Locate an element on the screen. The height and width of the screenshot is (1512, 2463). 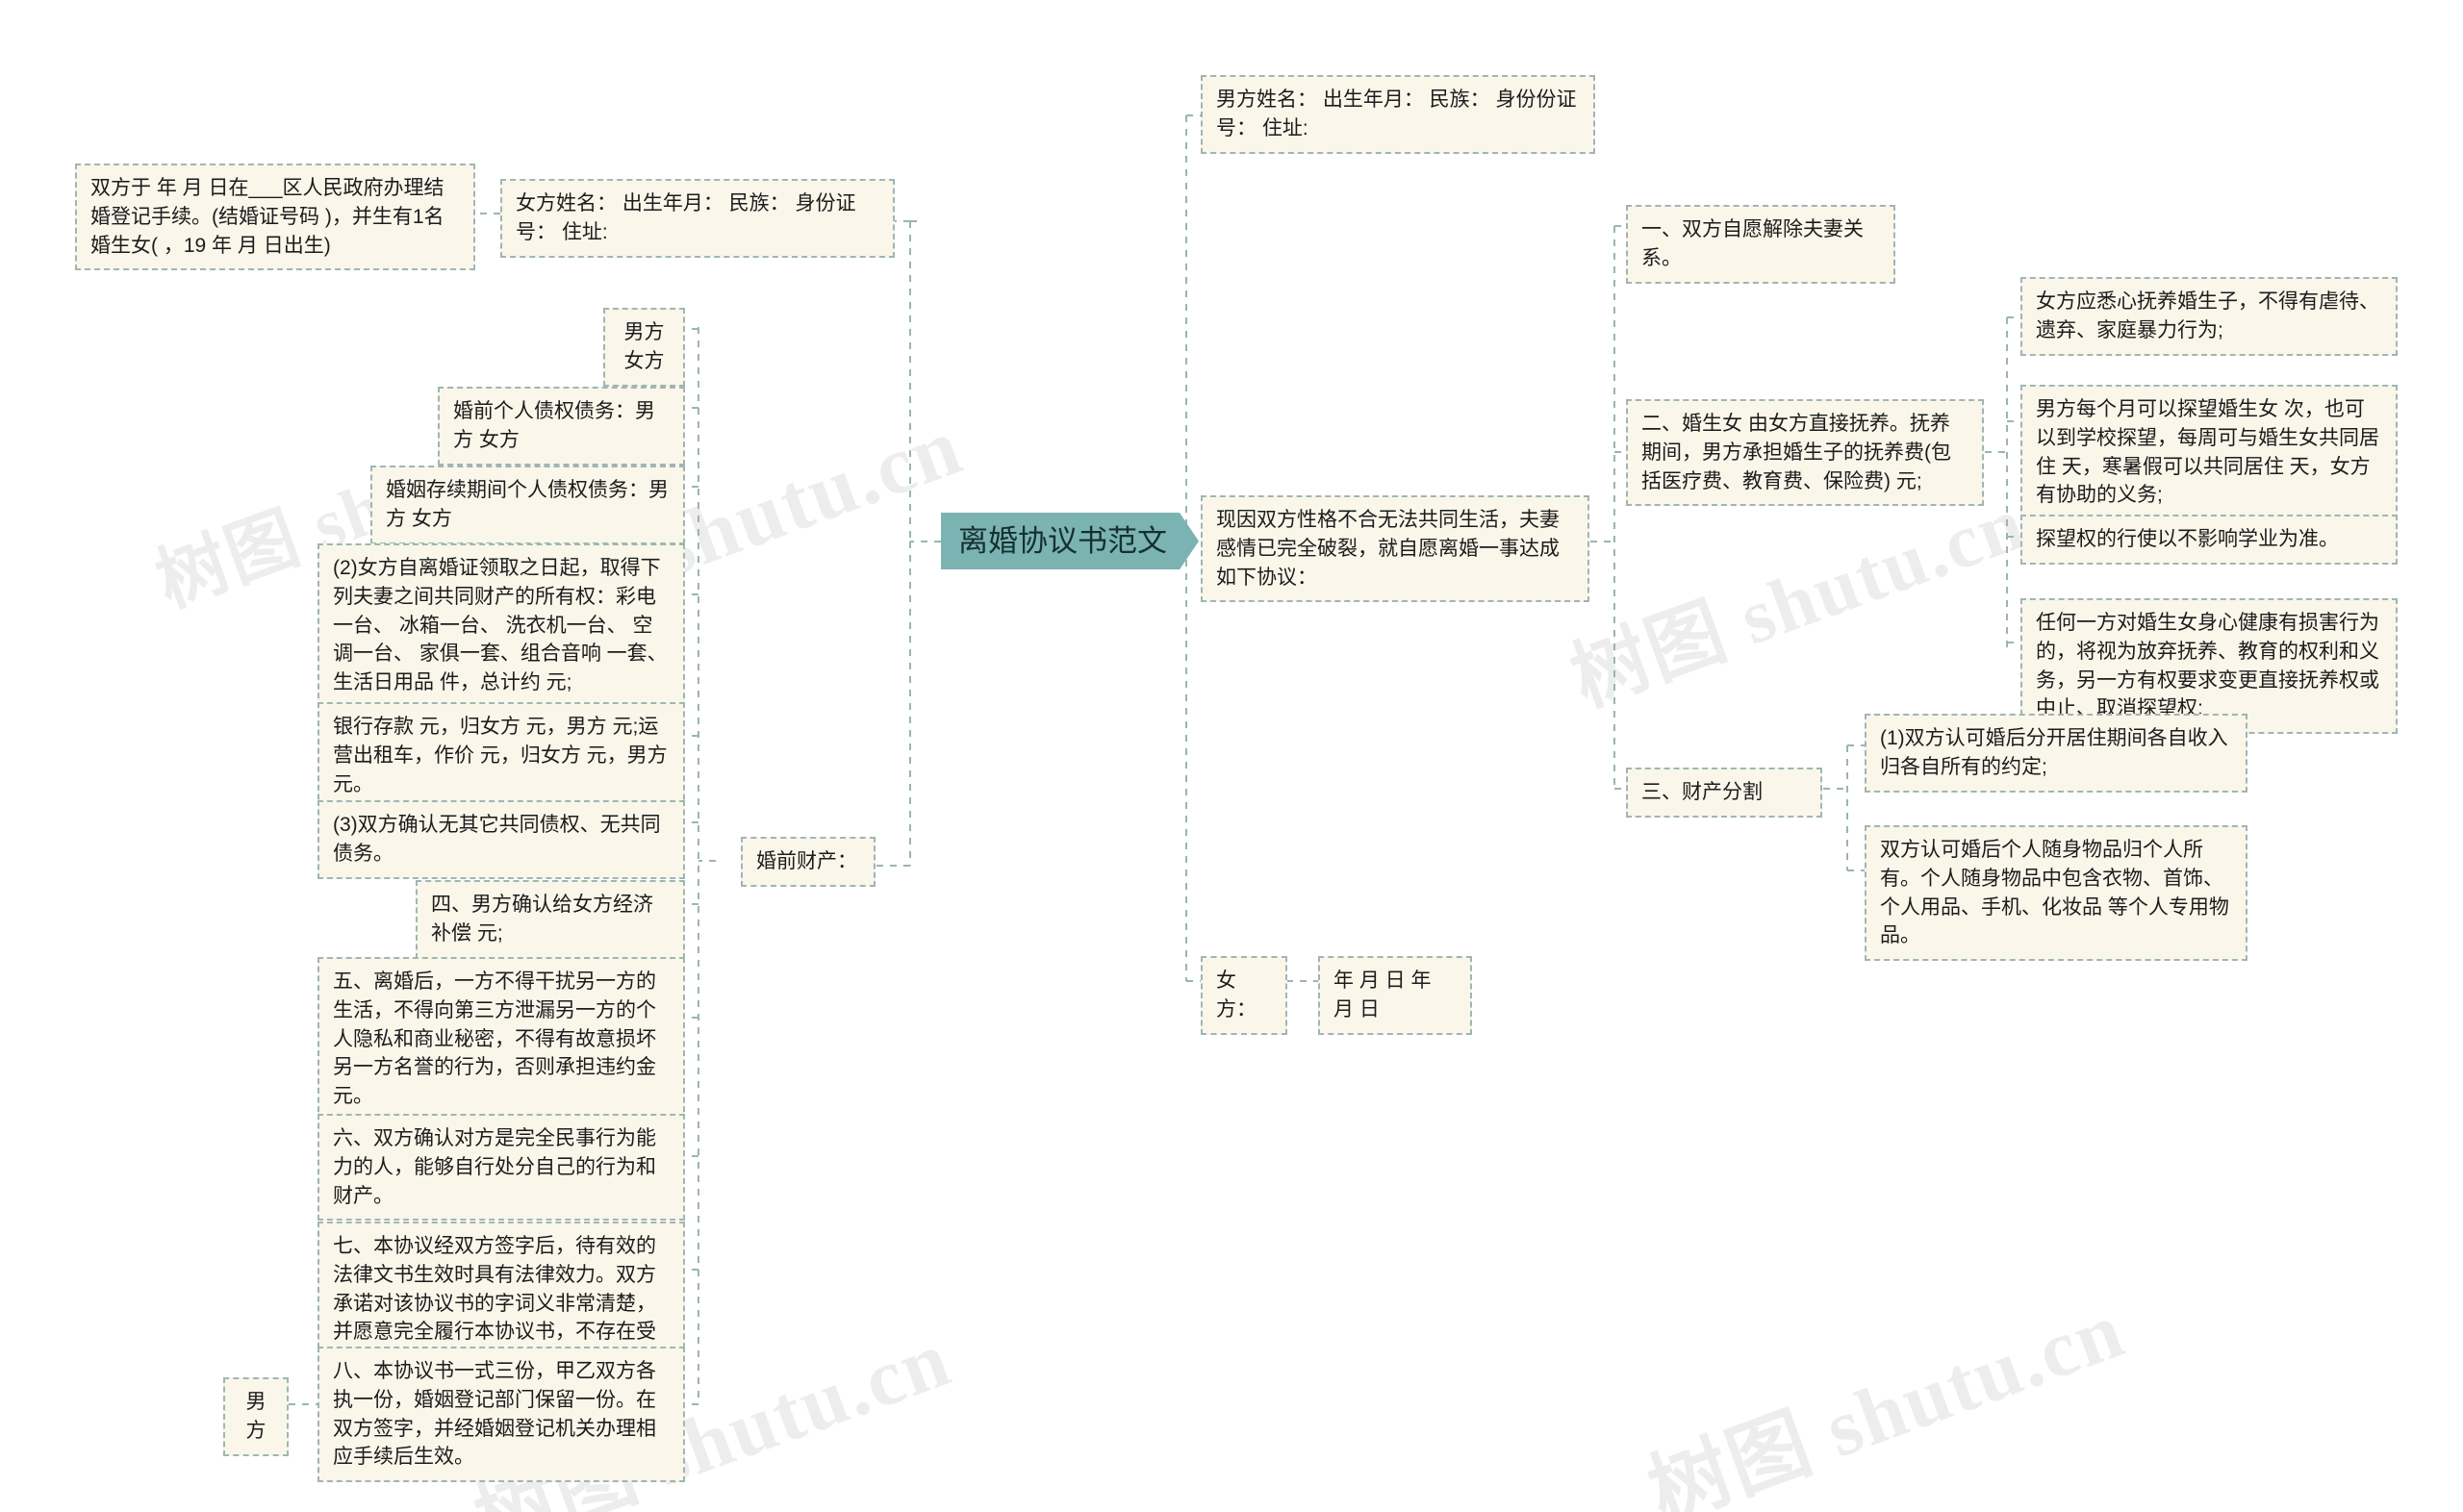
root-node: 离婚协议书范文 is located at coordinates (1070, 541).